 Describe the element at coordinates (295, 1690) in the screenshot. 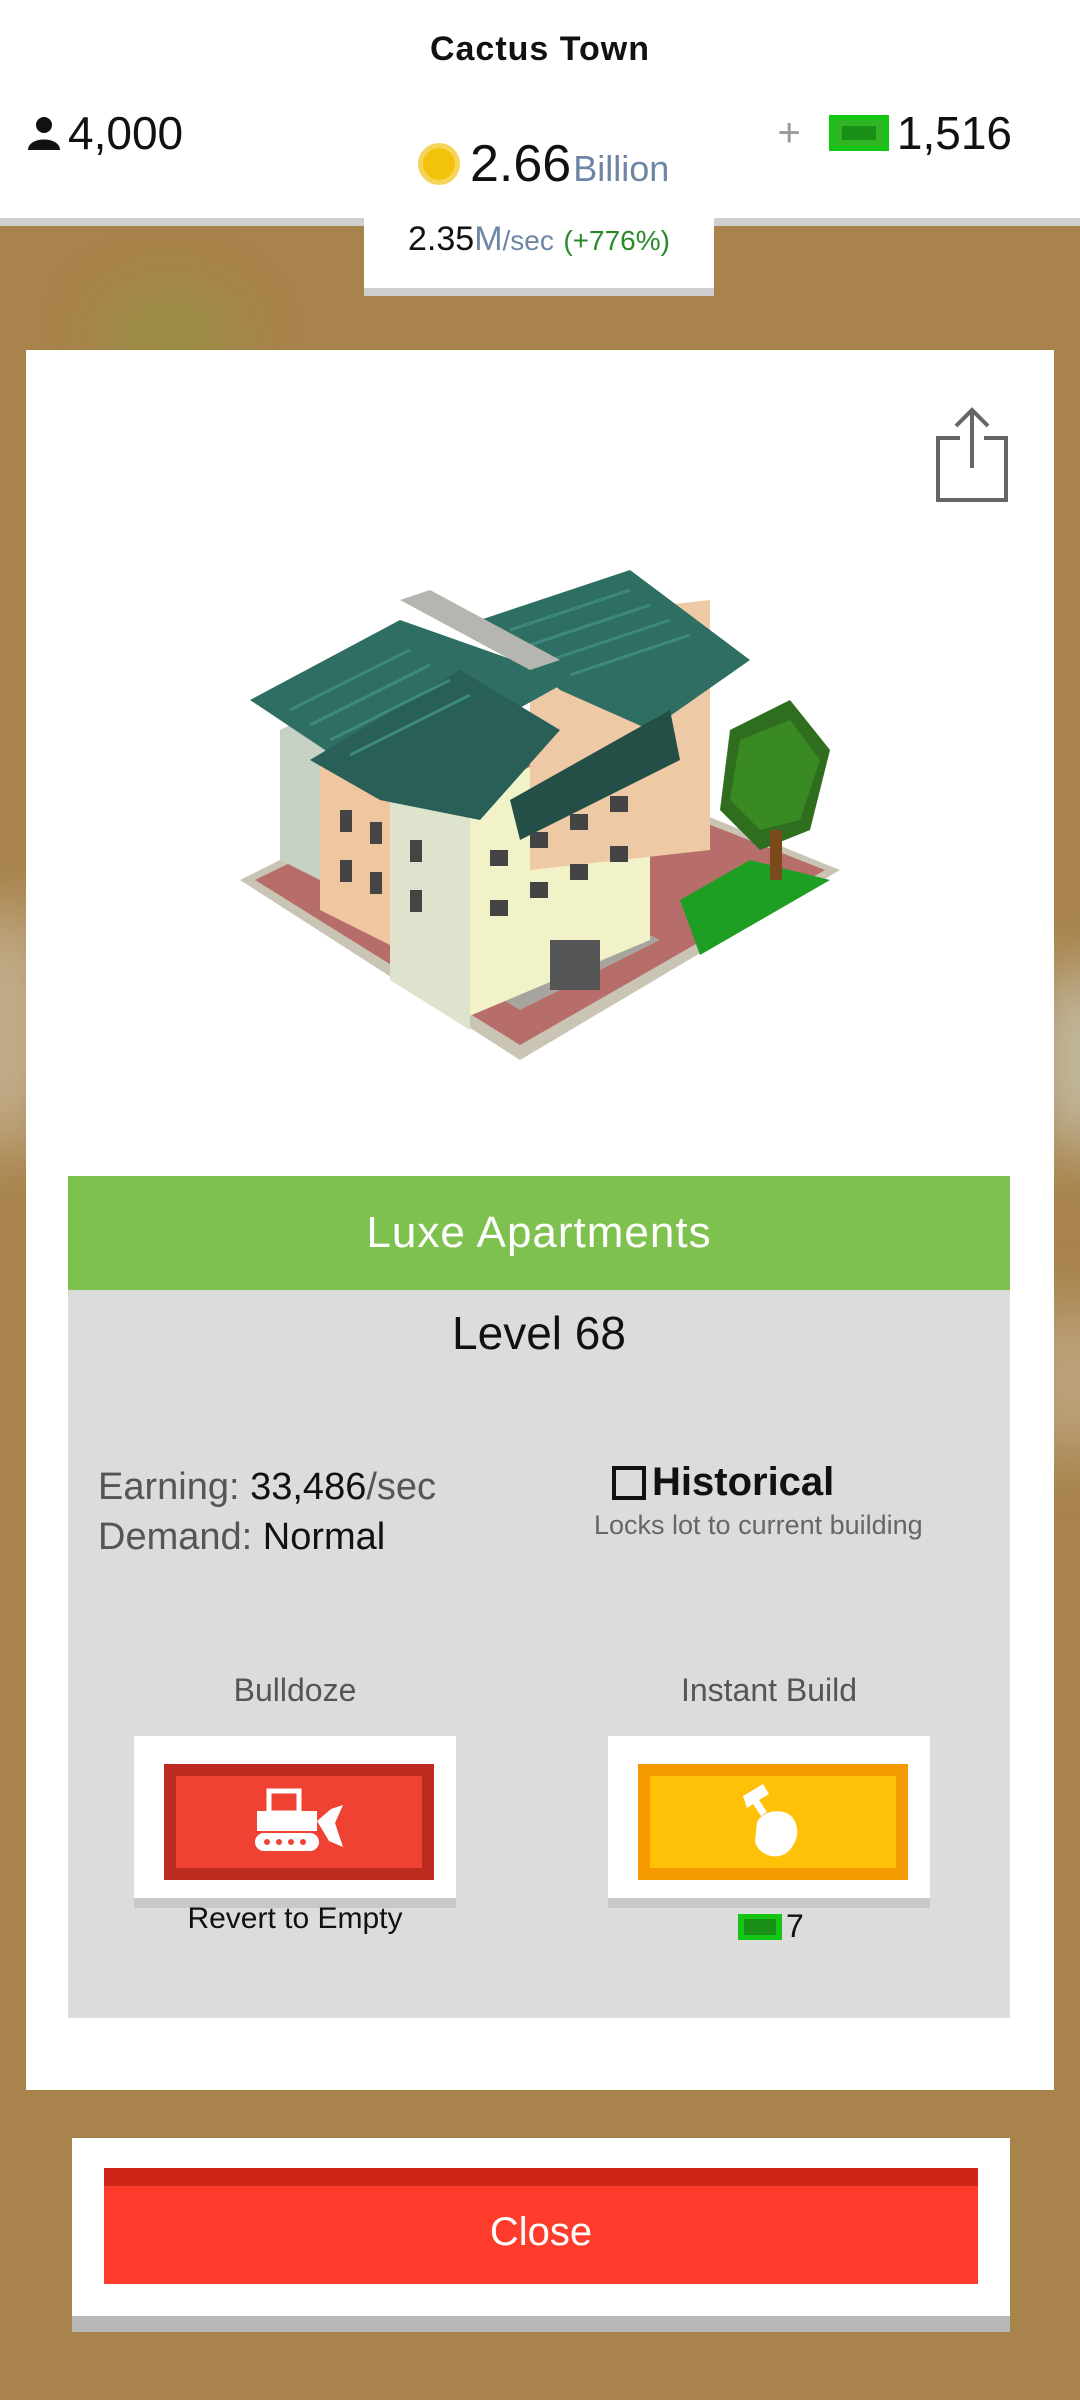

I see `bulldoze-label: Bulldoze` at that location.